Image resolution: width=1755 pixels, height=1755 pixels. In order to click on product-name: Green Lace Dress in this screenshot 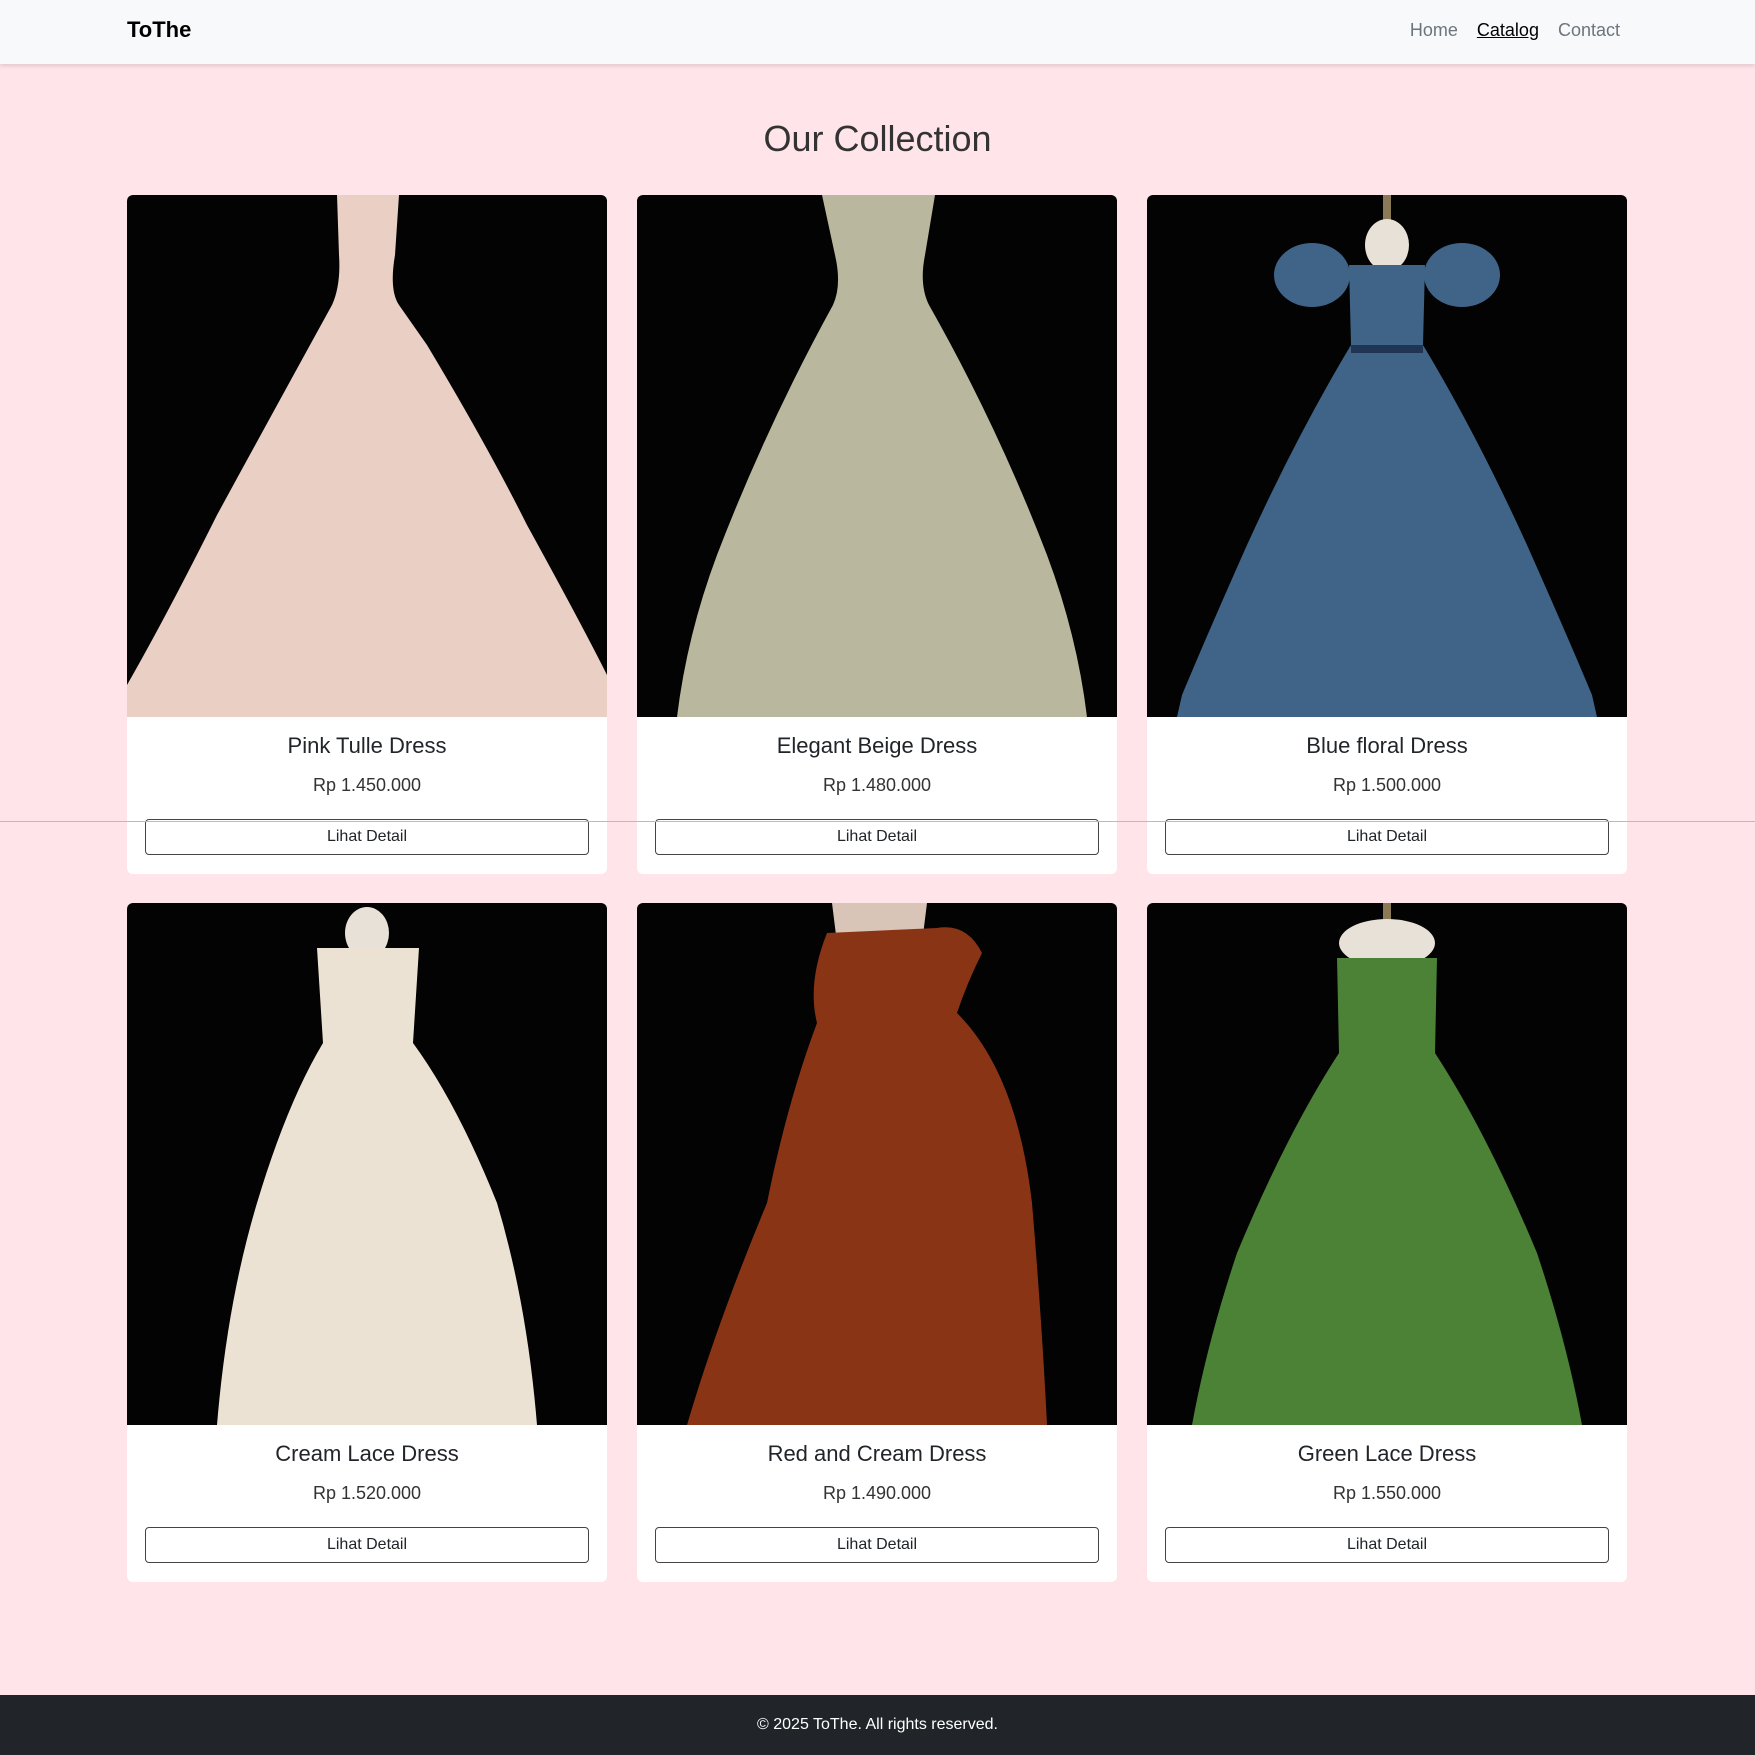, I will do `click(1387, 1453)`.